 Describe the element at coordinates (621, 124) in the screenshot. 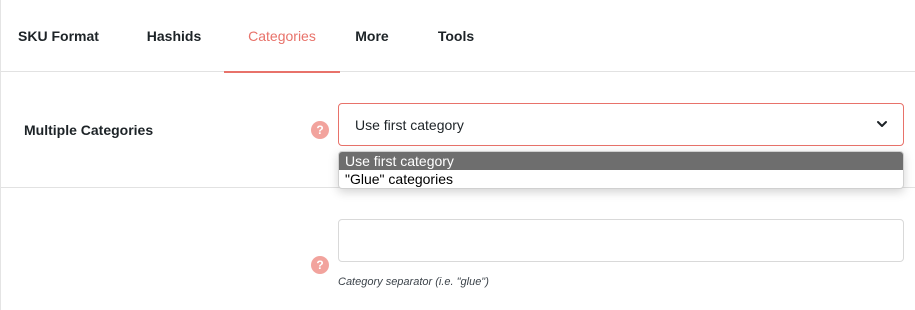

I see `multiple-categories-select: Use first category` at that location.